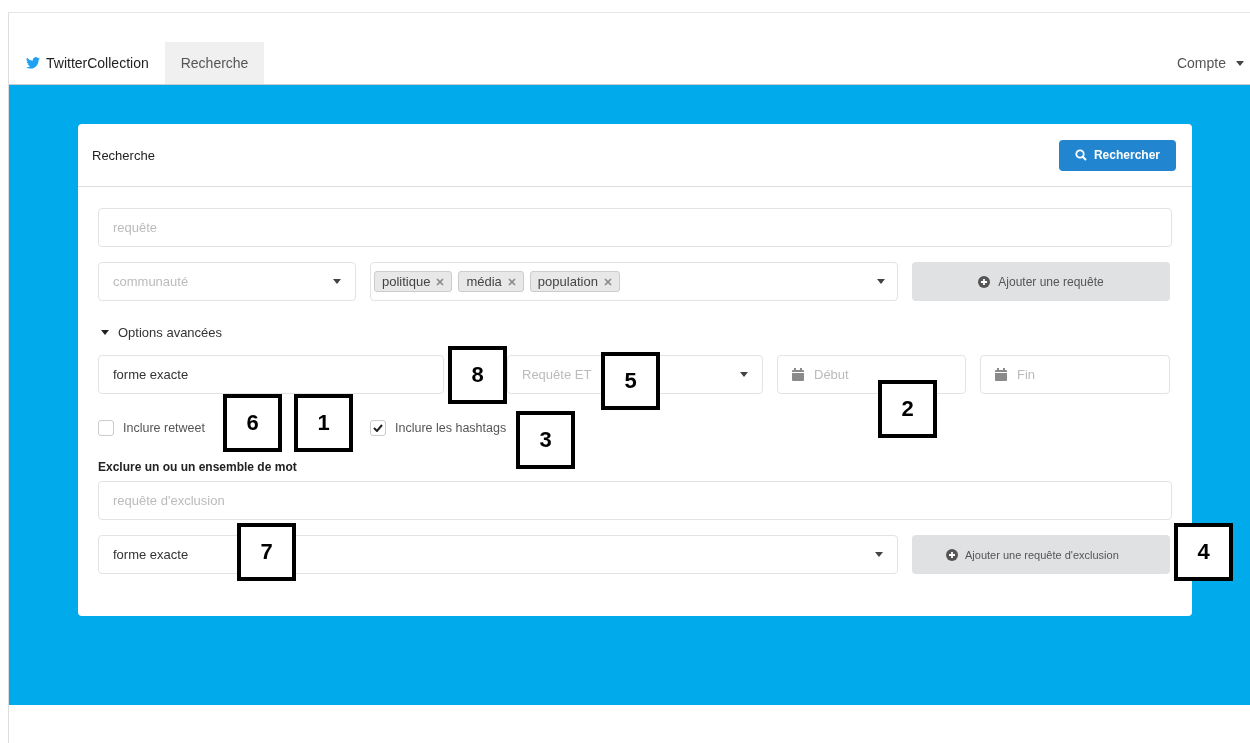 This screenshot has height=743, width=1250. I want to click on exclude-heading: Exclure un ou un ensemble de mot, so click(198, 467).